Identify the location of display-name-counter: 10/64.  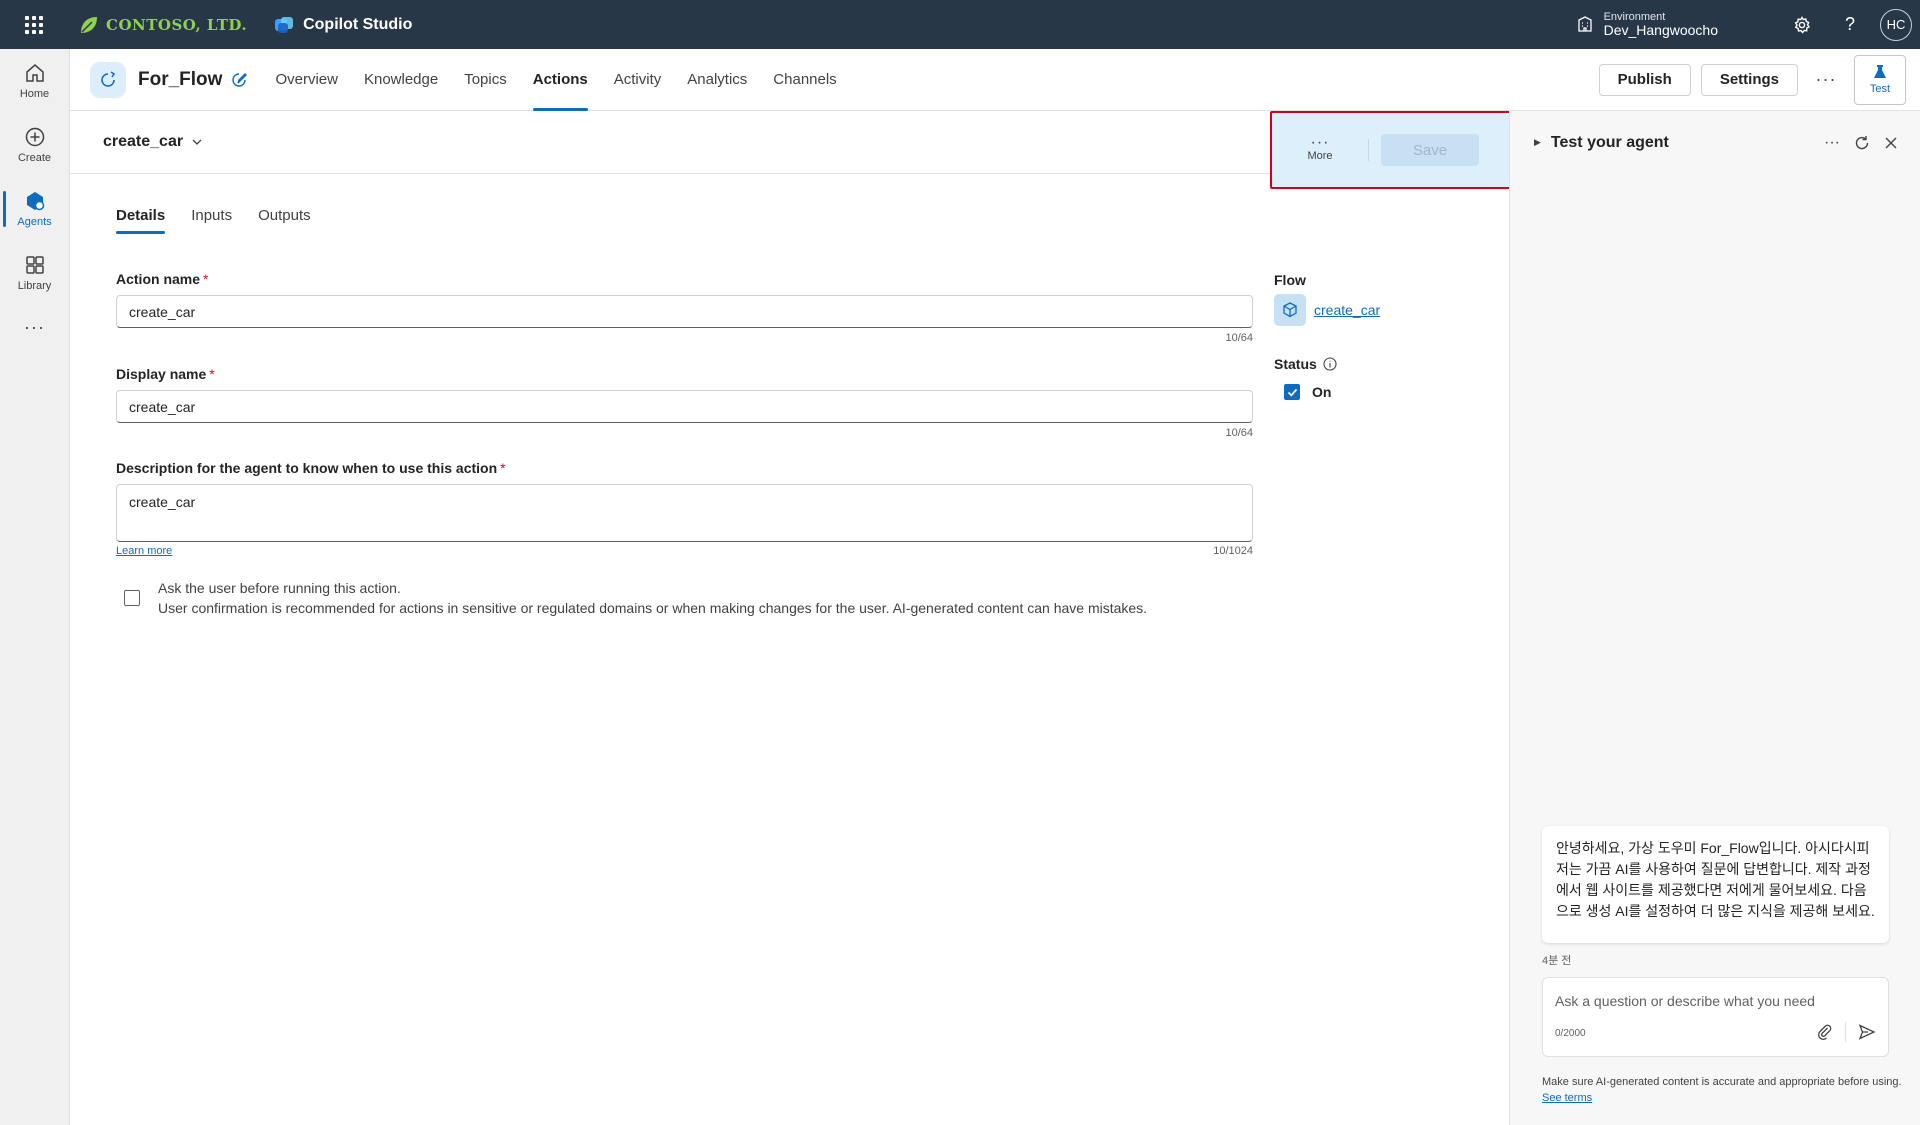
(1239, 433).